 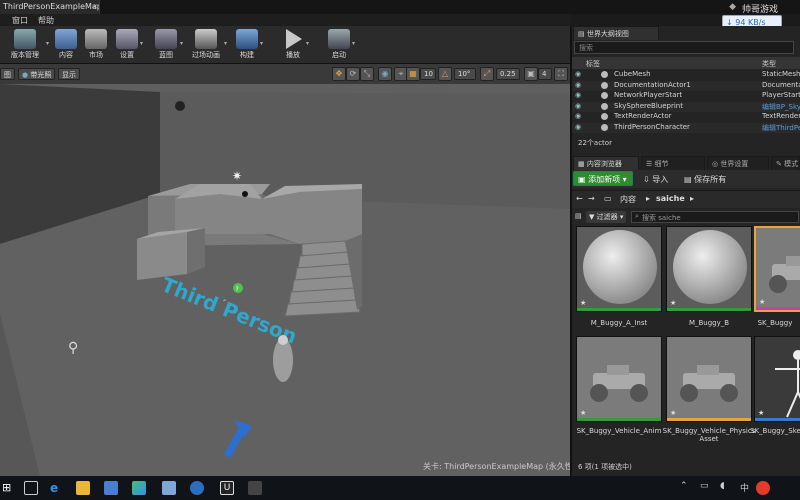 What do you see at coordinates (139, 488) in the screenshot?
I see `play-store-icon` at bounding box center [139, 488].